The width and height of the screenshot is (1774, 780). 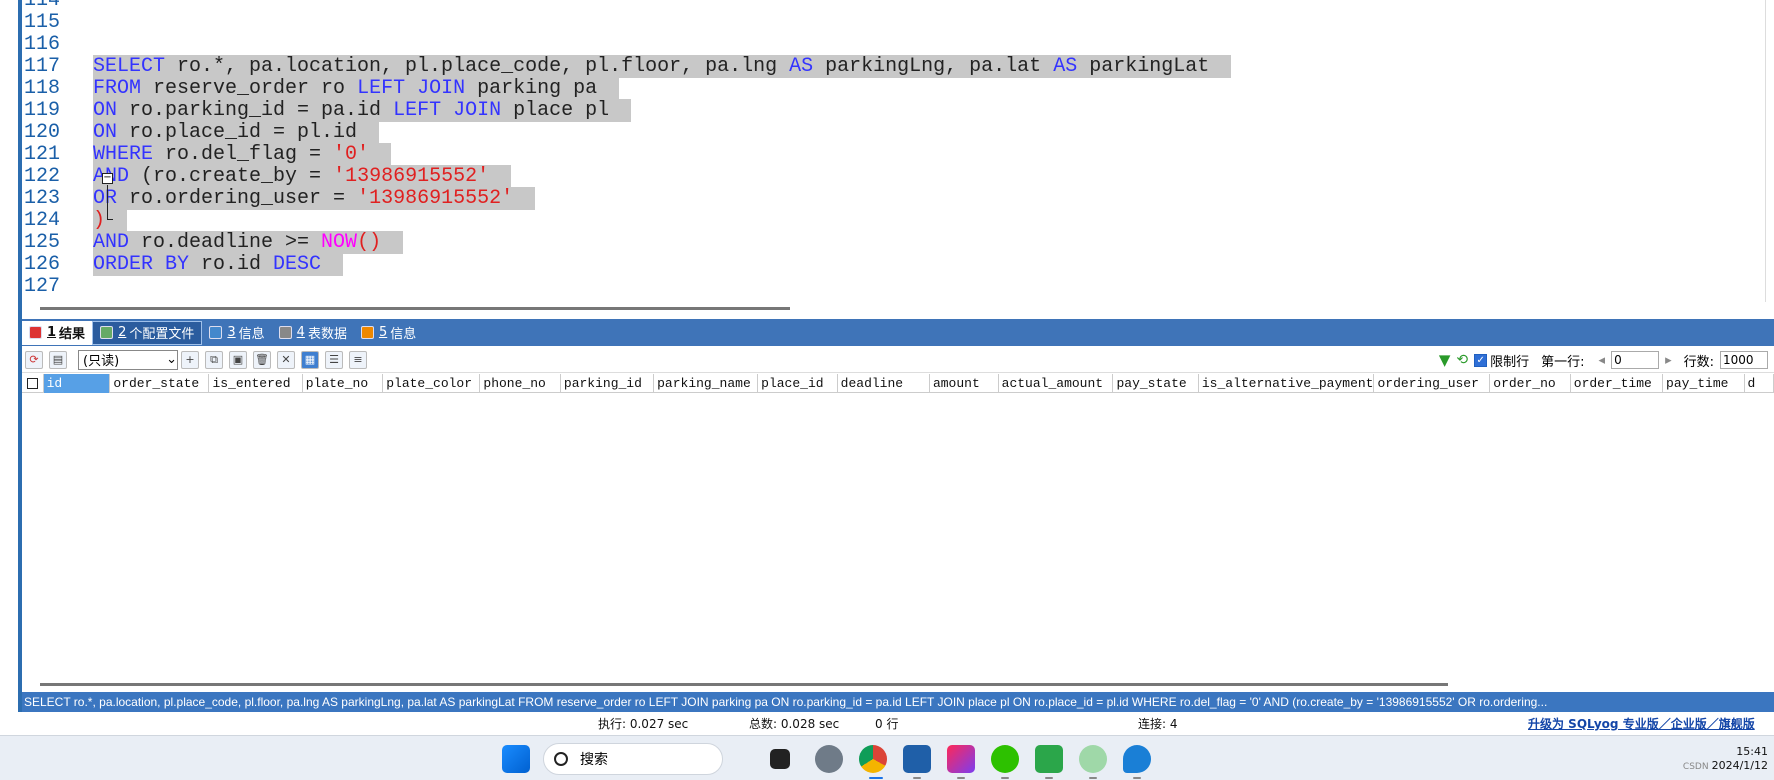 What do you see at coordinates (1641, 723) in the screenshot?
I see `upgrade-link: 升级为 SQLyog 专业版／企业版／旗舰版` at bounding box center [1641, 723].